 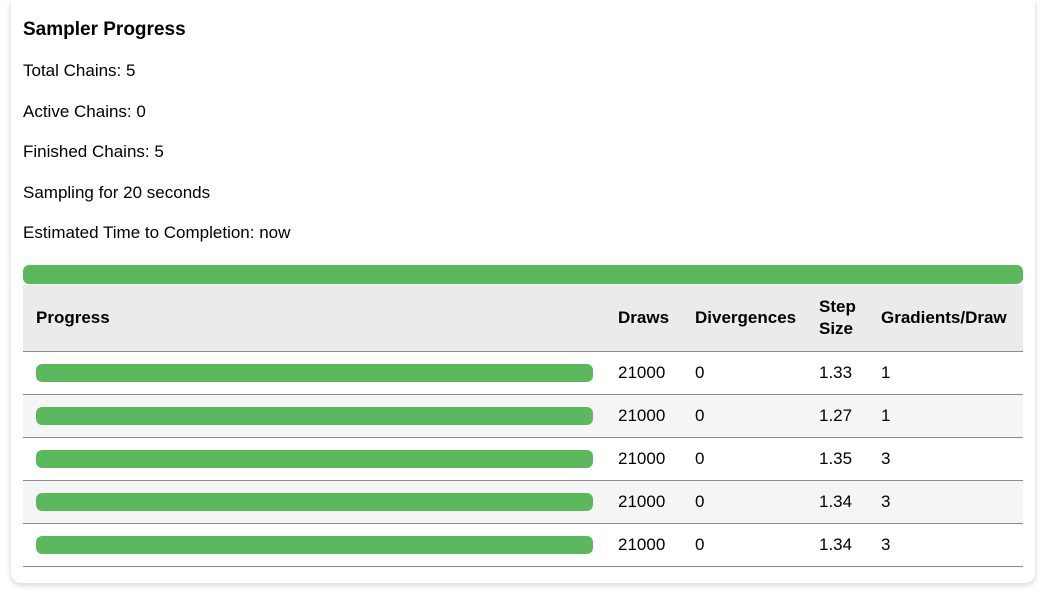 I want to click on header-progress: Progress, so click(x=73, y=317).